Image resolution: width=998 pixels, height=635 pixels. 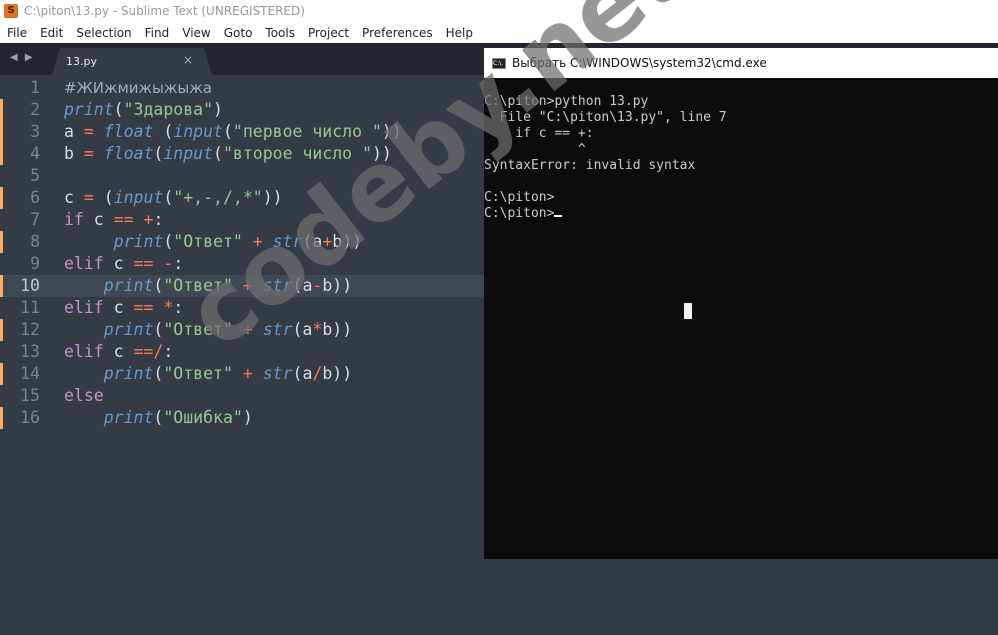 What do you see at coordinates (208, 374) in the screenshot?
I see `code-text: print("Ответ" + str(a/b))` at bounding box center [208, 374].